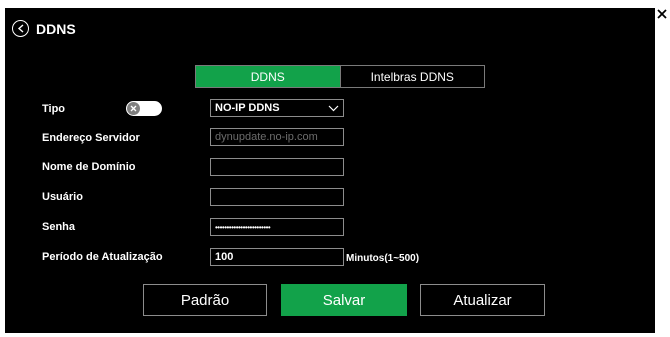  What do you see at coordinates (243, 227) in the screenshot?
I see `senha-value: ••••••••••••••••••••••••` at bounding box center [243, 227].